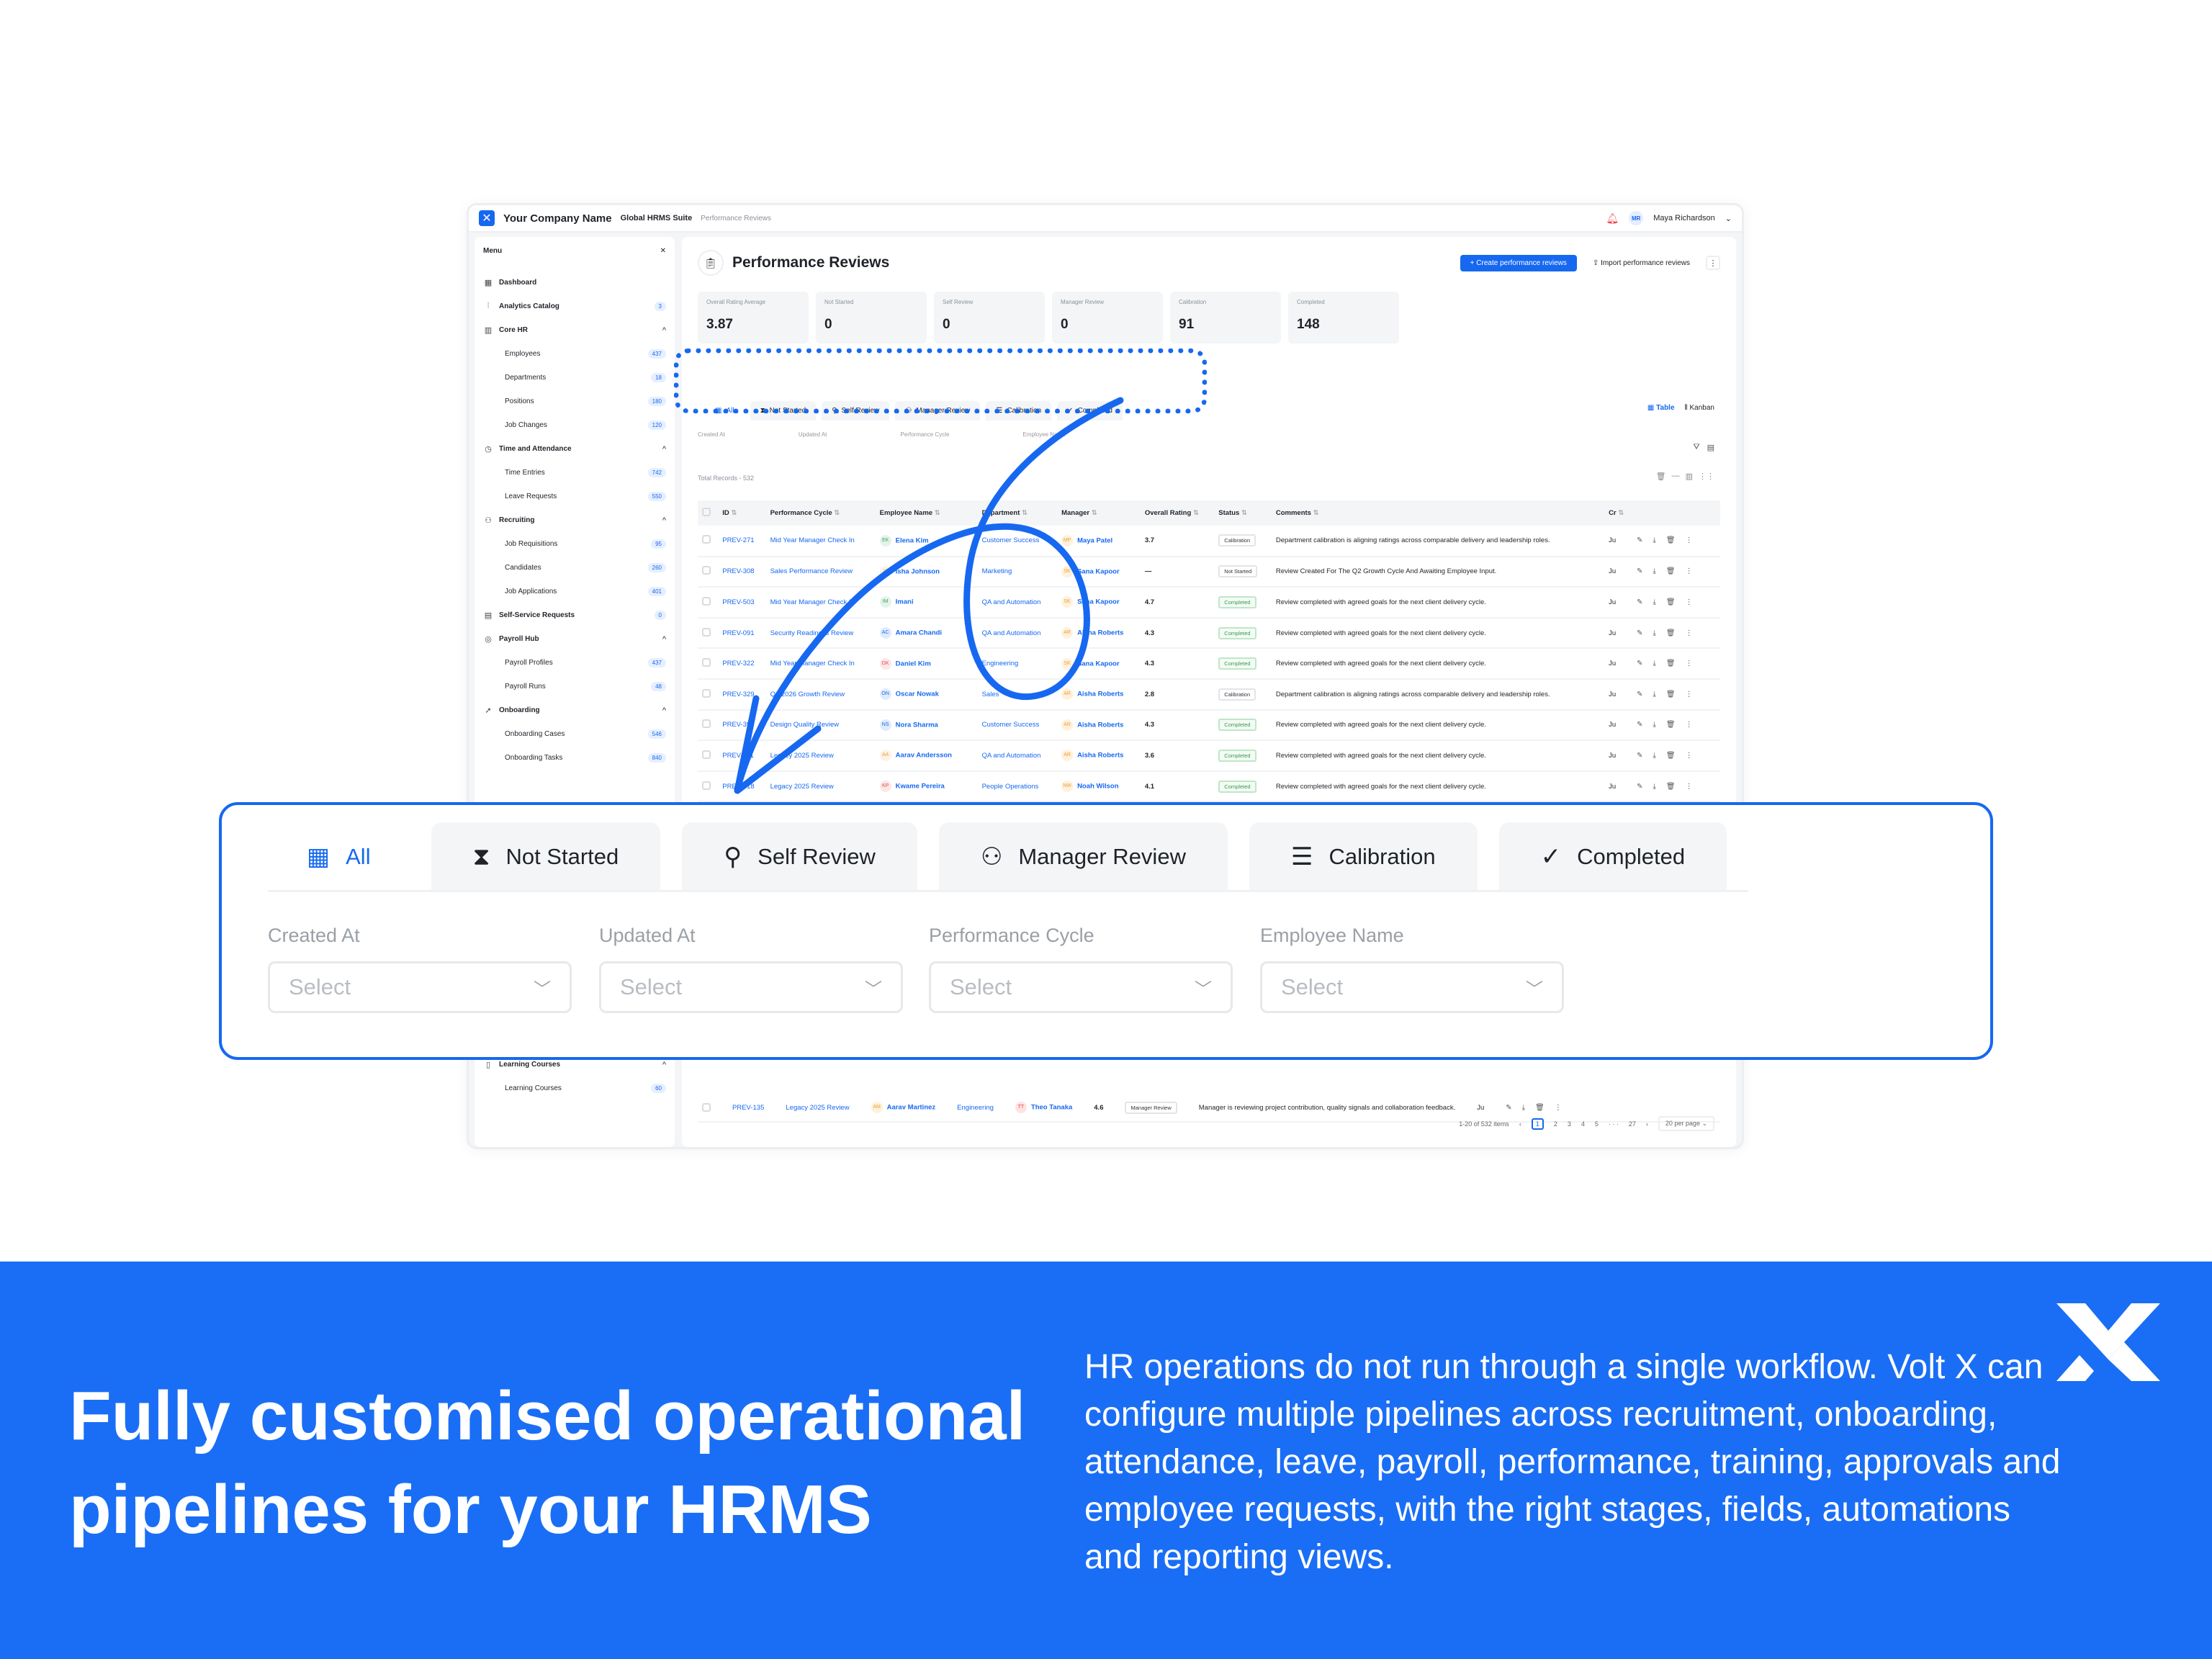  What do you see at coordinates (574, 497) in the screenshot?
I see `sidebar-item: Leave Requests 550` at bounding box center [574, 497].